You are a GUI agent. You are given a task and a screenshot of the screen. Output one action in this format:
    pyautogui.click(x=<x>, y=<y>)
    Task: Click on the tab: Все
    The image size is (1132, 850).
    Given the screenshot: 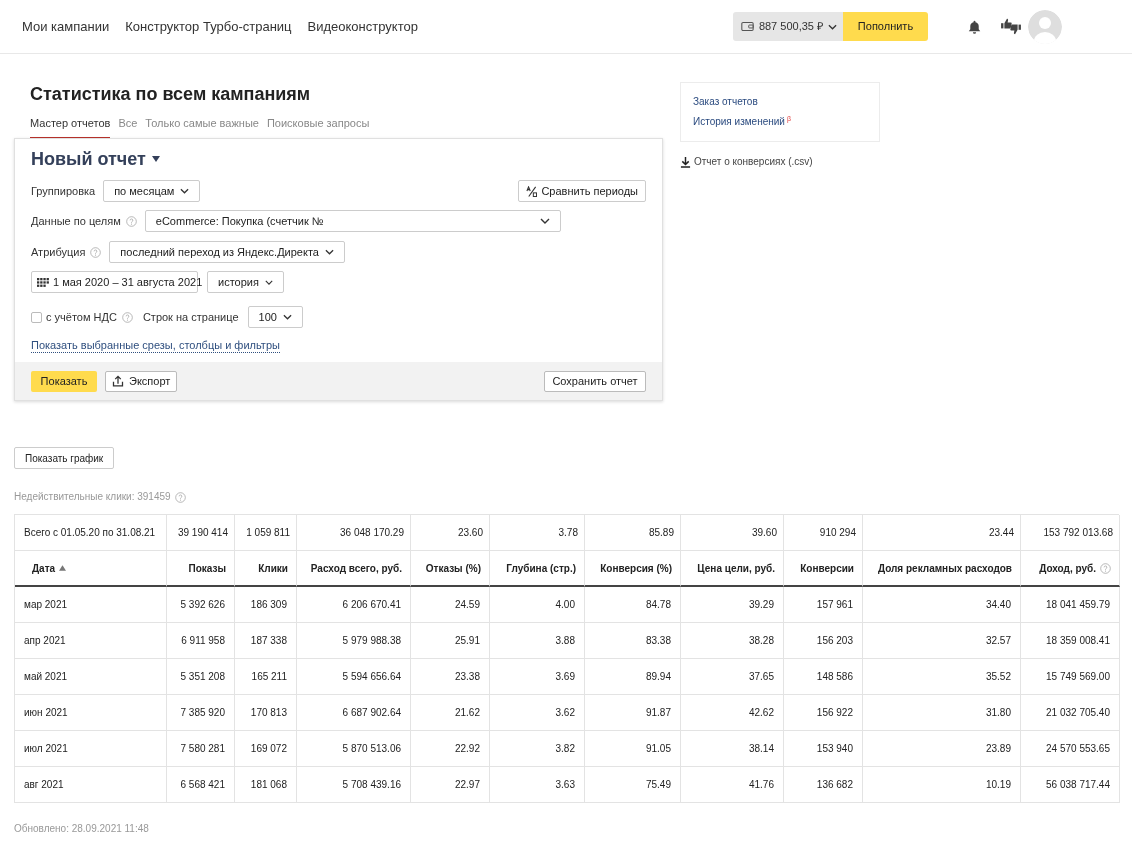 What is the action you would take?
    pyautogui.click(x=128, y=127)
    